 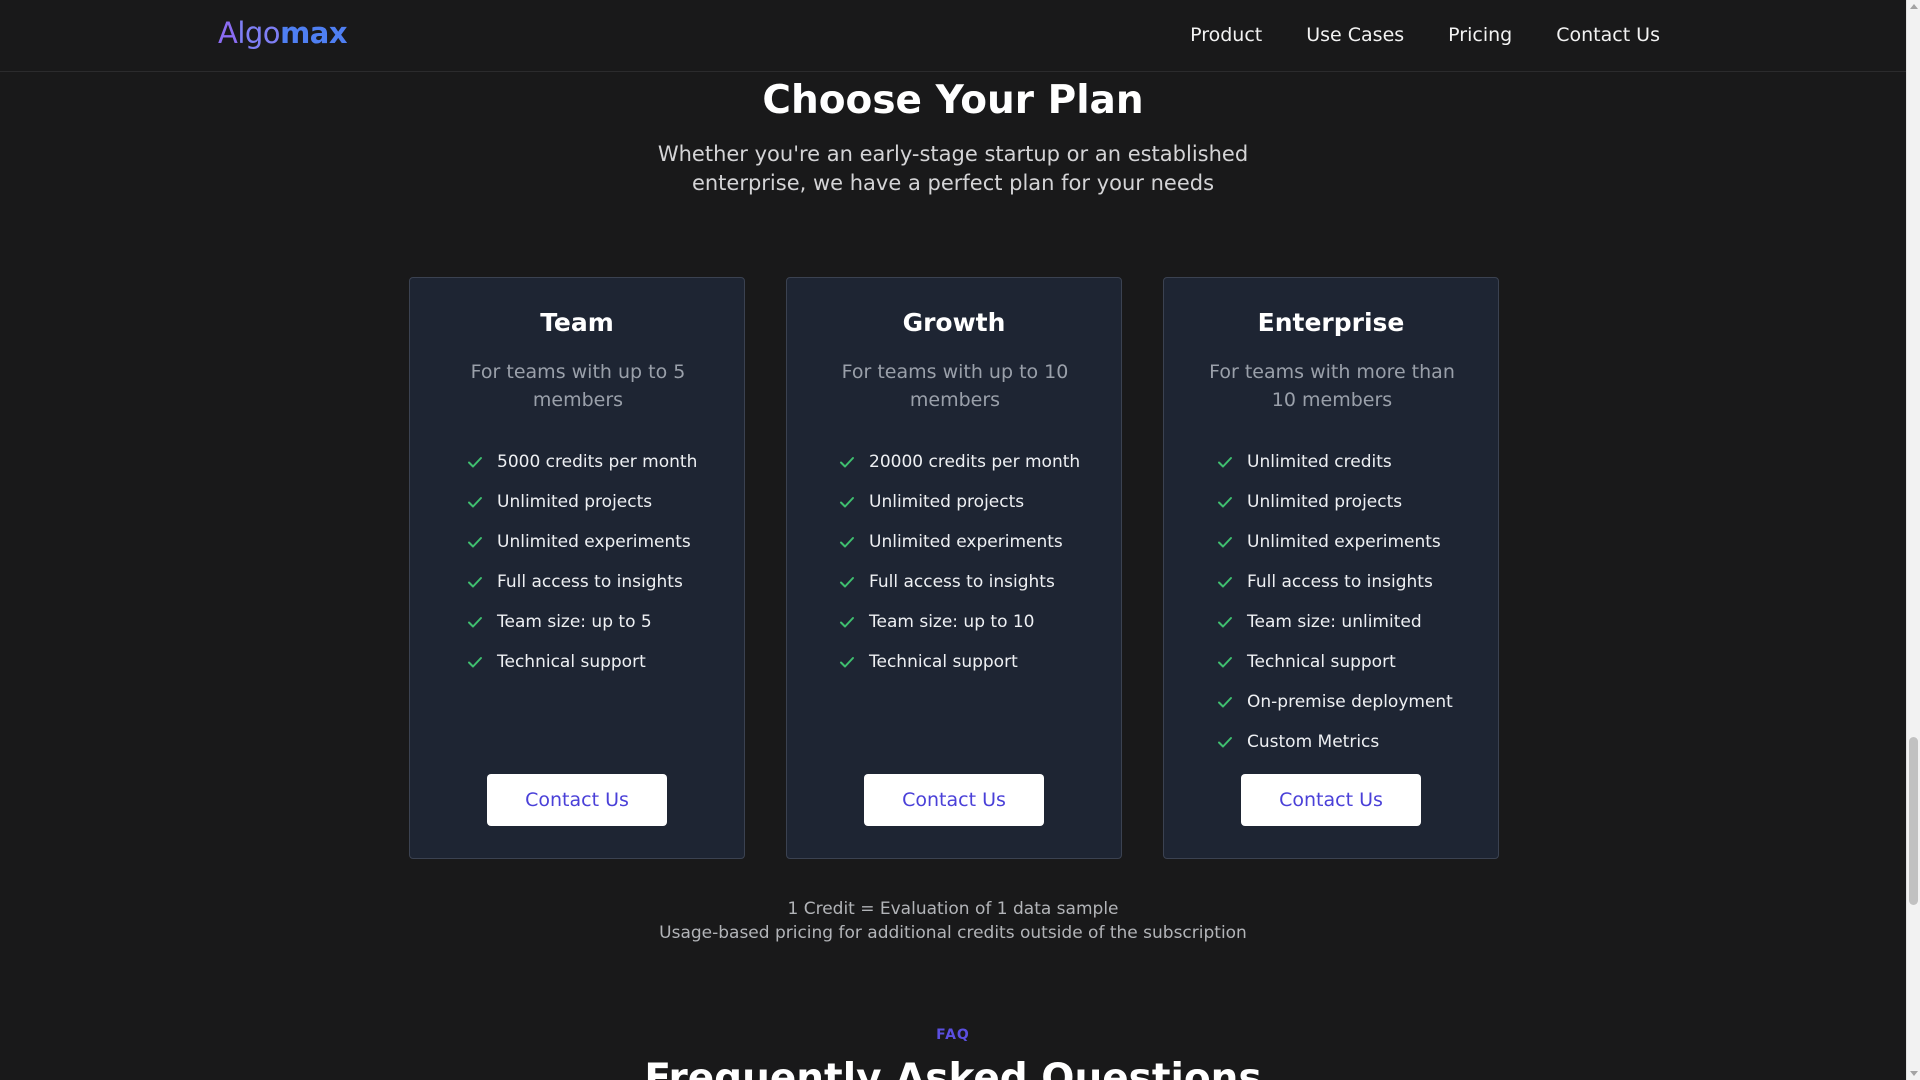 I want to click on plan-title: Growth, so click(x=954, y=322).